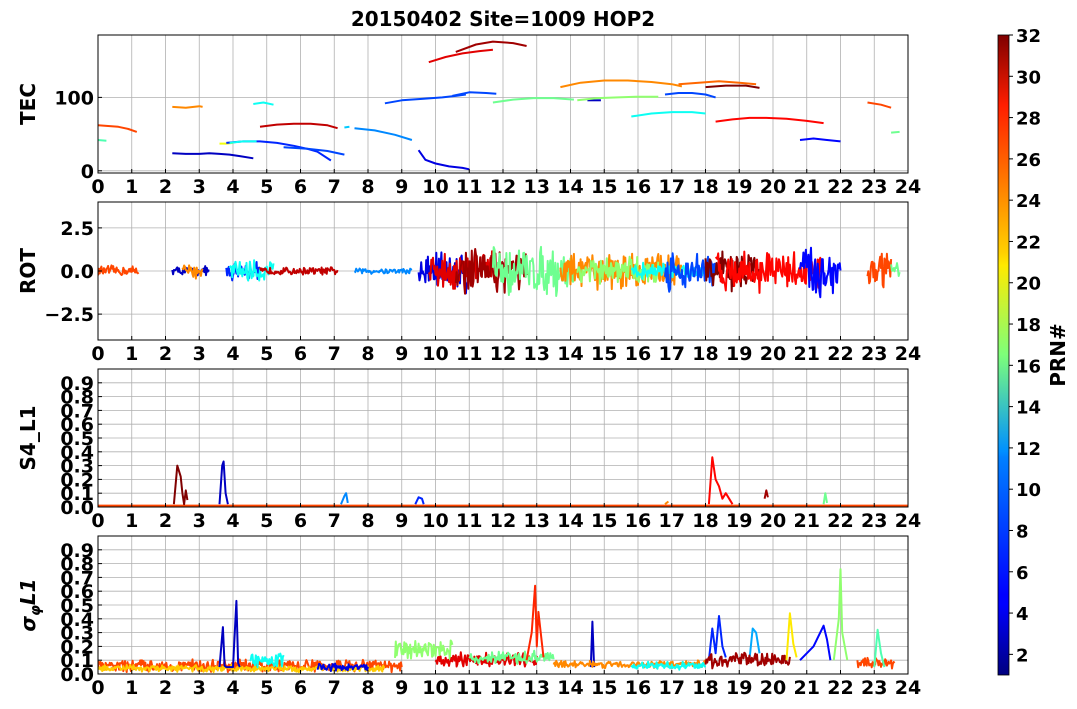 The width and height of the screenshot is (1077, 709). Describe the element at coordinates (1028, 449) in the screenshot. I see `colorbar-tick-label: 12` at that location.